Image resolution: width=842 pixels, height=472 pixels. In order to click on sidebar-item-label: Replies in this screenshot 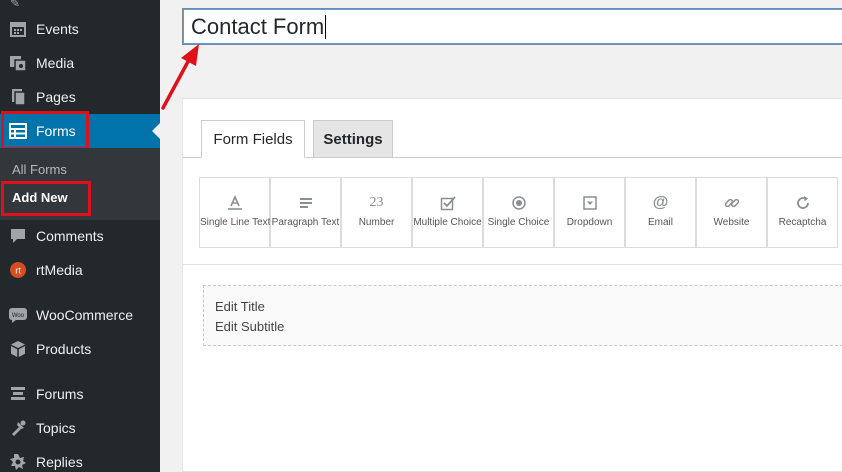, I will do `click(59, 462)`.